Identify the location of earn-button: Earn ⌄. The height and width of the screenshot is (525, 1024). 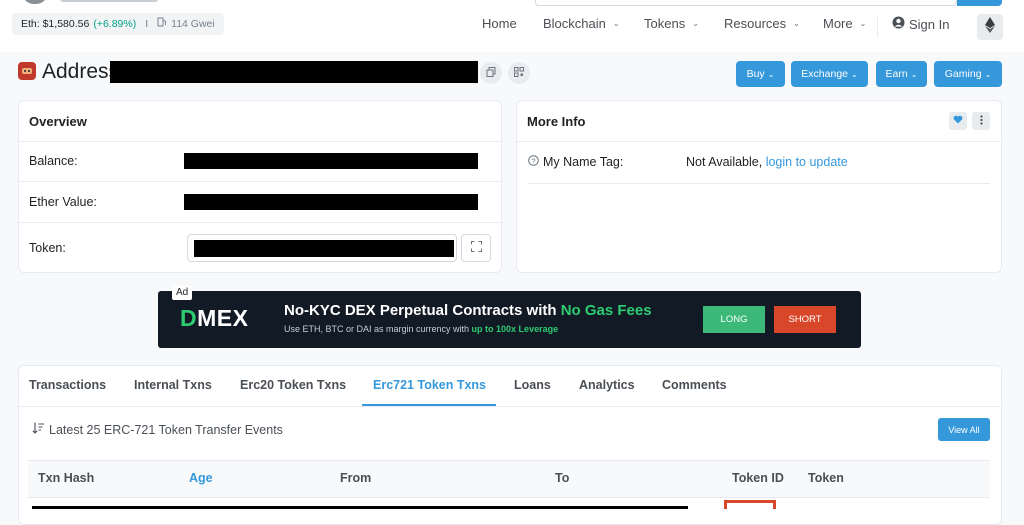
(901, 74).